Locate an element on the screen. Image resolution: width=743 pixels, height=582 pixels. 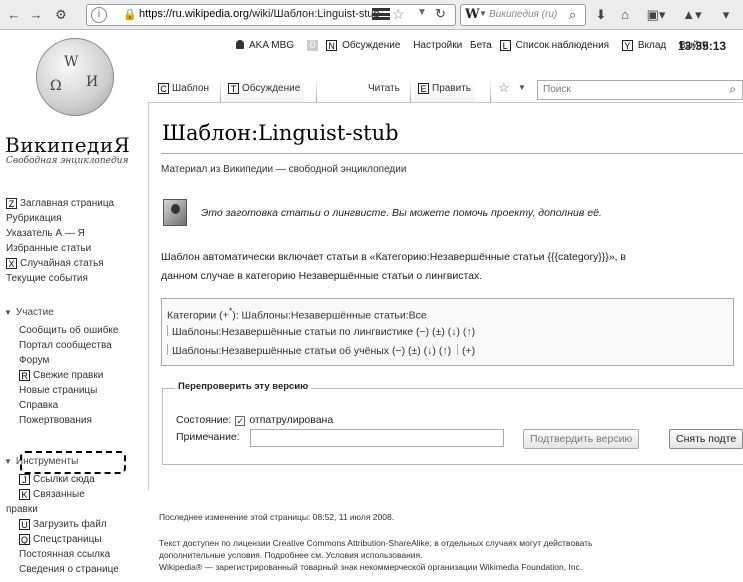
sidebar-item: Справка is located at coordinates (62, 405).